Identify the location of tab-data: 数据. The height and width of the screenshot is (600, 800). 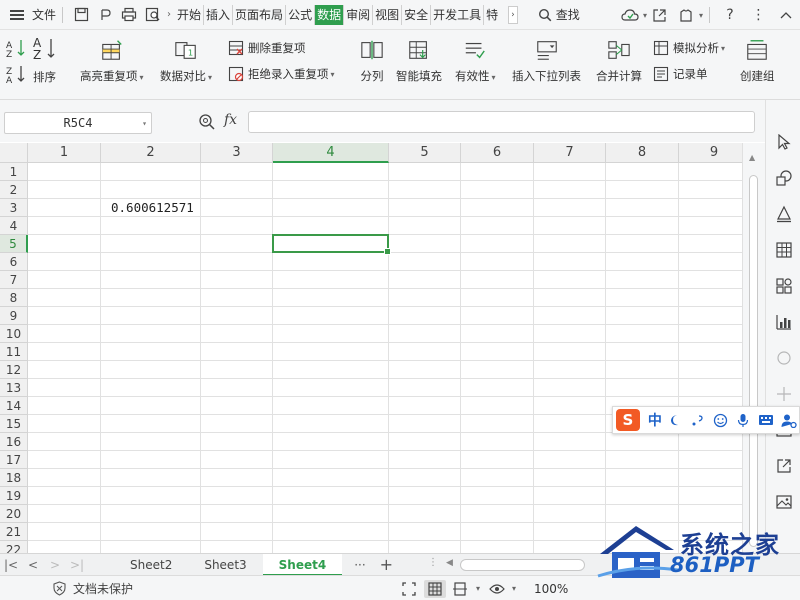
(330, 14).